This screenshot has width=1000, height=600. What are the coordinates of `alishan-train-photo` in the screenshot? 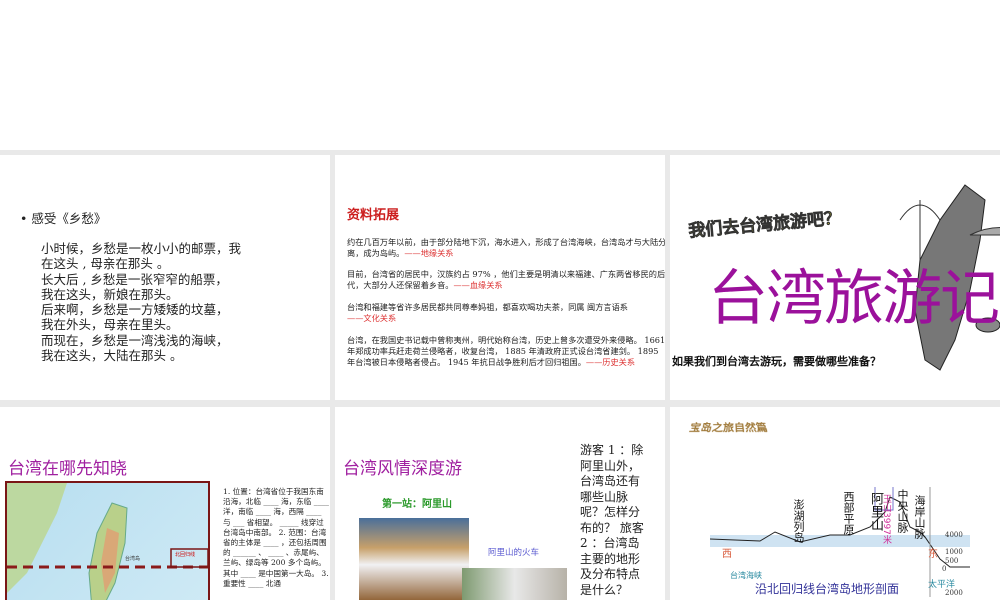 It's located at (514, 584).